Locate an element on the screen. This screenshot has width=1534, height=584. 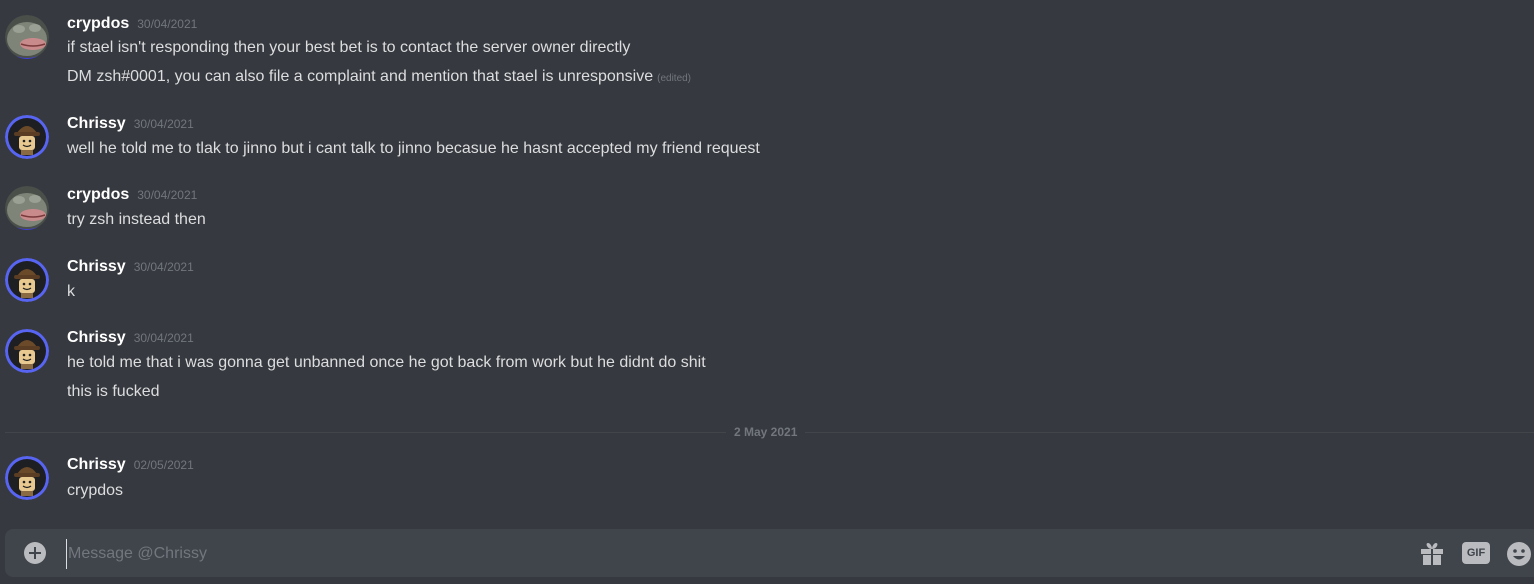
gift-icon is located at coordinates (1432, 553).